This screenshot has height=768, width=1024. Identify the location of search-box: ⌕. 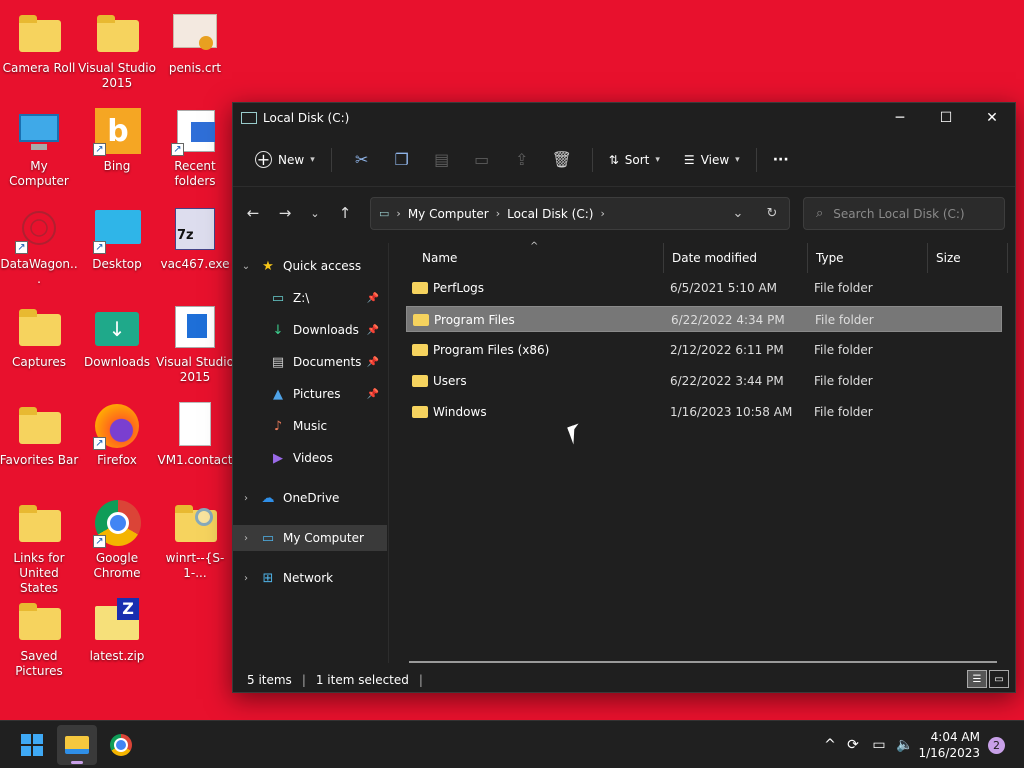
(904, 213).